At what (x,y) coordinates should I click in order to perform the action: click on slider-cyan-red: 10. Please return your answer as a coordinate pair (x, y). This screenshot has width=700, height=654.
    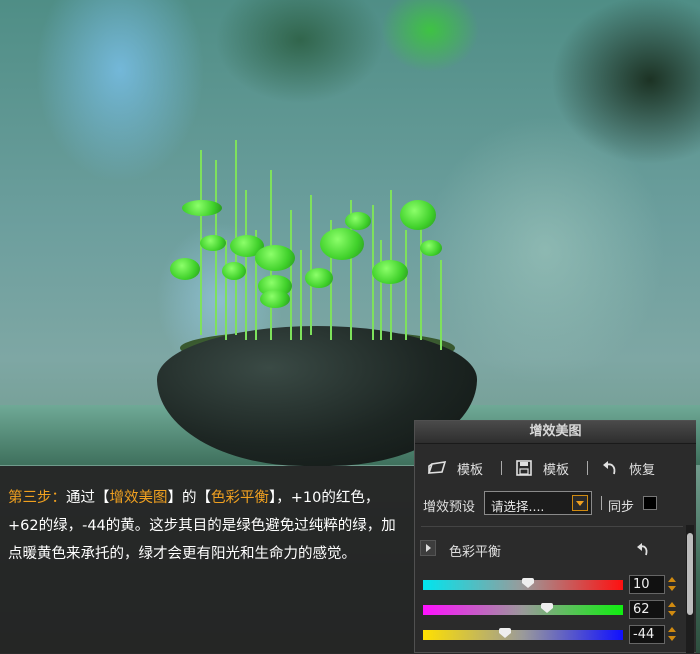
    Looking at the image, I should click on (553, 585).